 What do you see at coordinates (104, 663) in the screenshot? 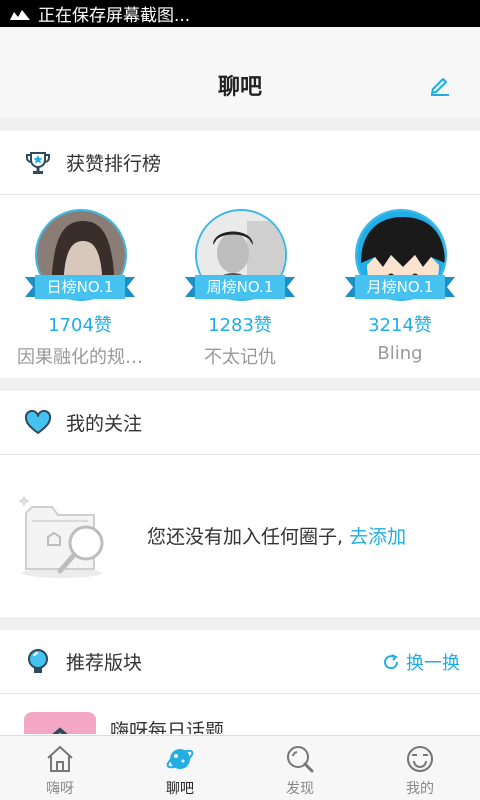
I see `recommend-title: 推荐版块` at bounding box center [104, 663].